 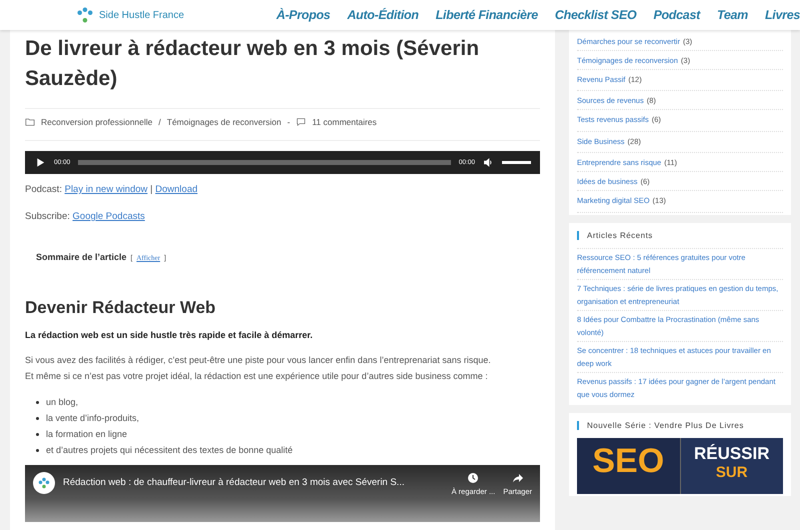 What do you see at coordinates (732, 15) in the screenshot?
I see `nav-link: Team` at bounding box center [732, 15].